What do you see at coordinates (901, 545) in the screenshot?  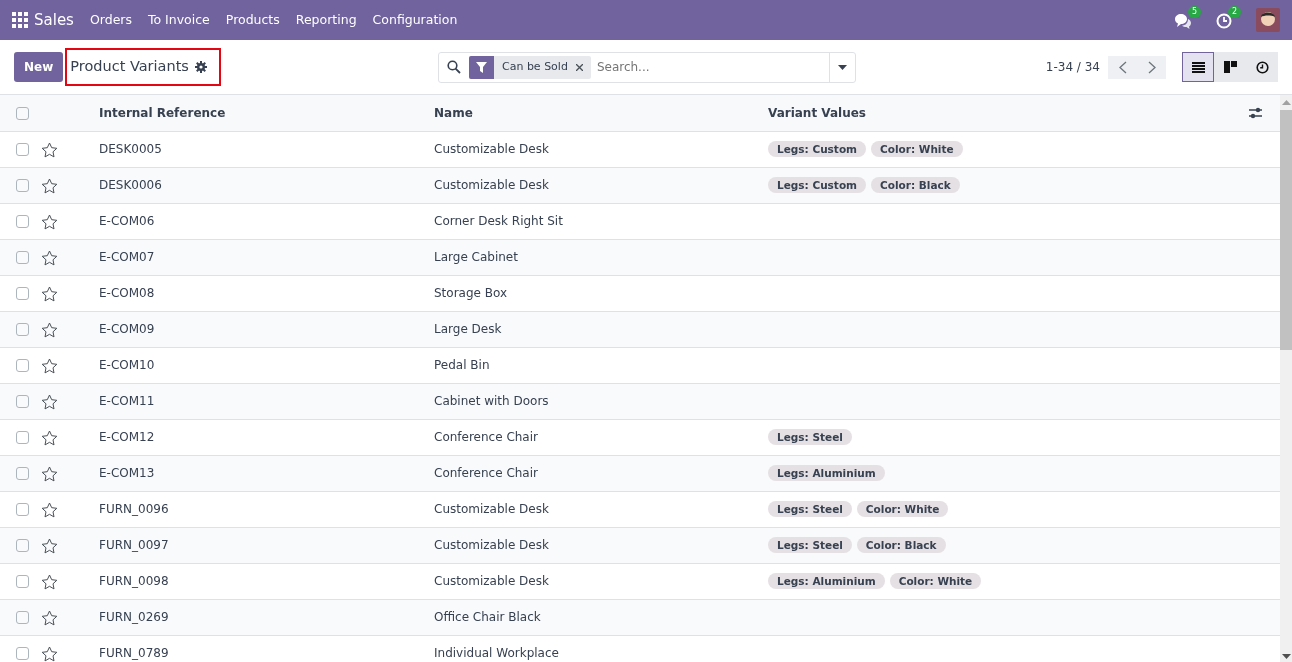 I see `variant-tag: Color: Black` at bounding box center [901, 545].